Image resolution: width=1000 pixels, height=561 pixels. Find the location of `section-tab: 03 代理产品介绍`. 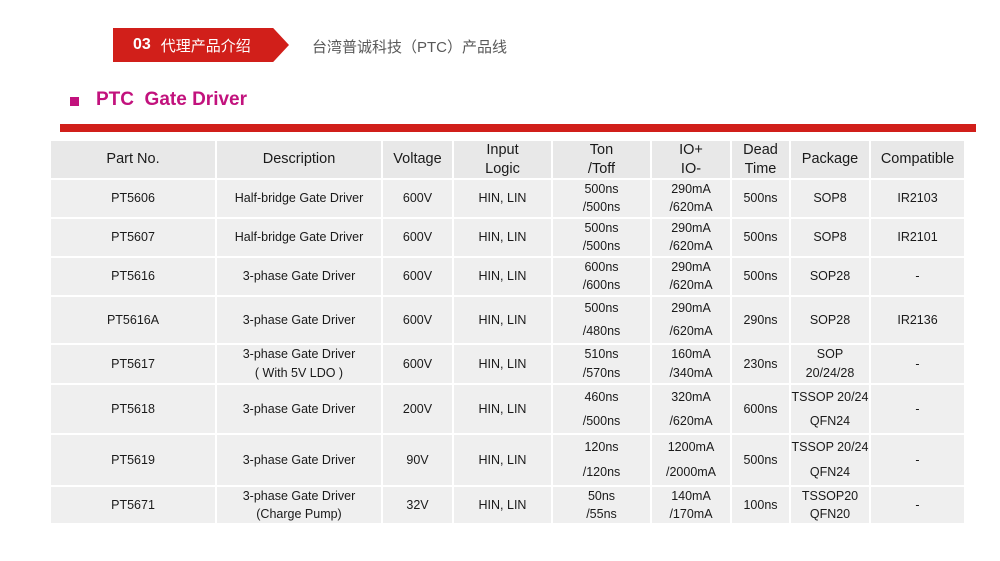

section-tab: 03 代理产品介绍 is located at coordinates (201, 45).